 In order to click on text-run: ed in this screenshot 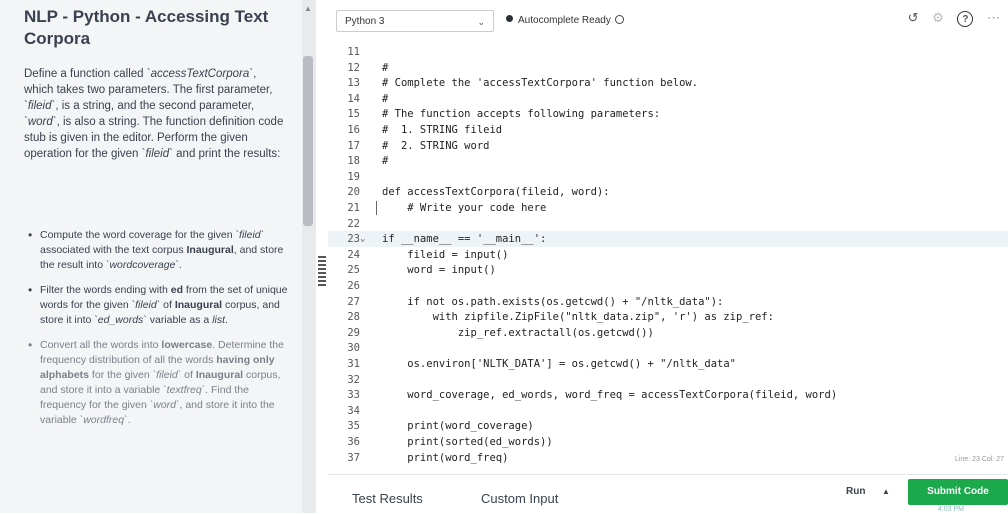, I will do `click(176, 290)`.